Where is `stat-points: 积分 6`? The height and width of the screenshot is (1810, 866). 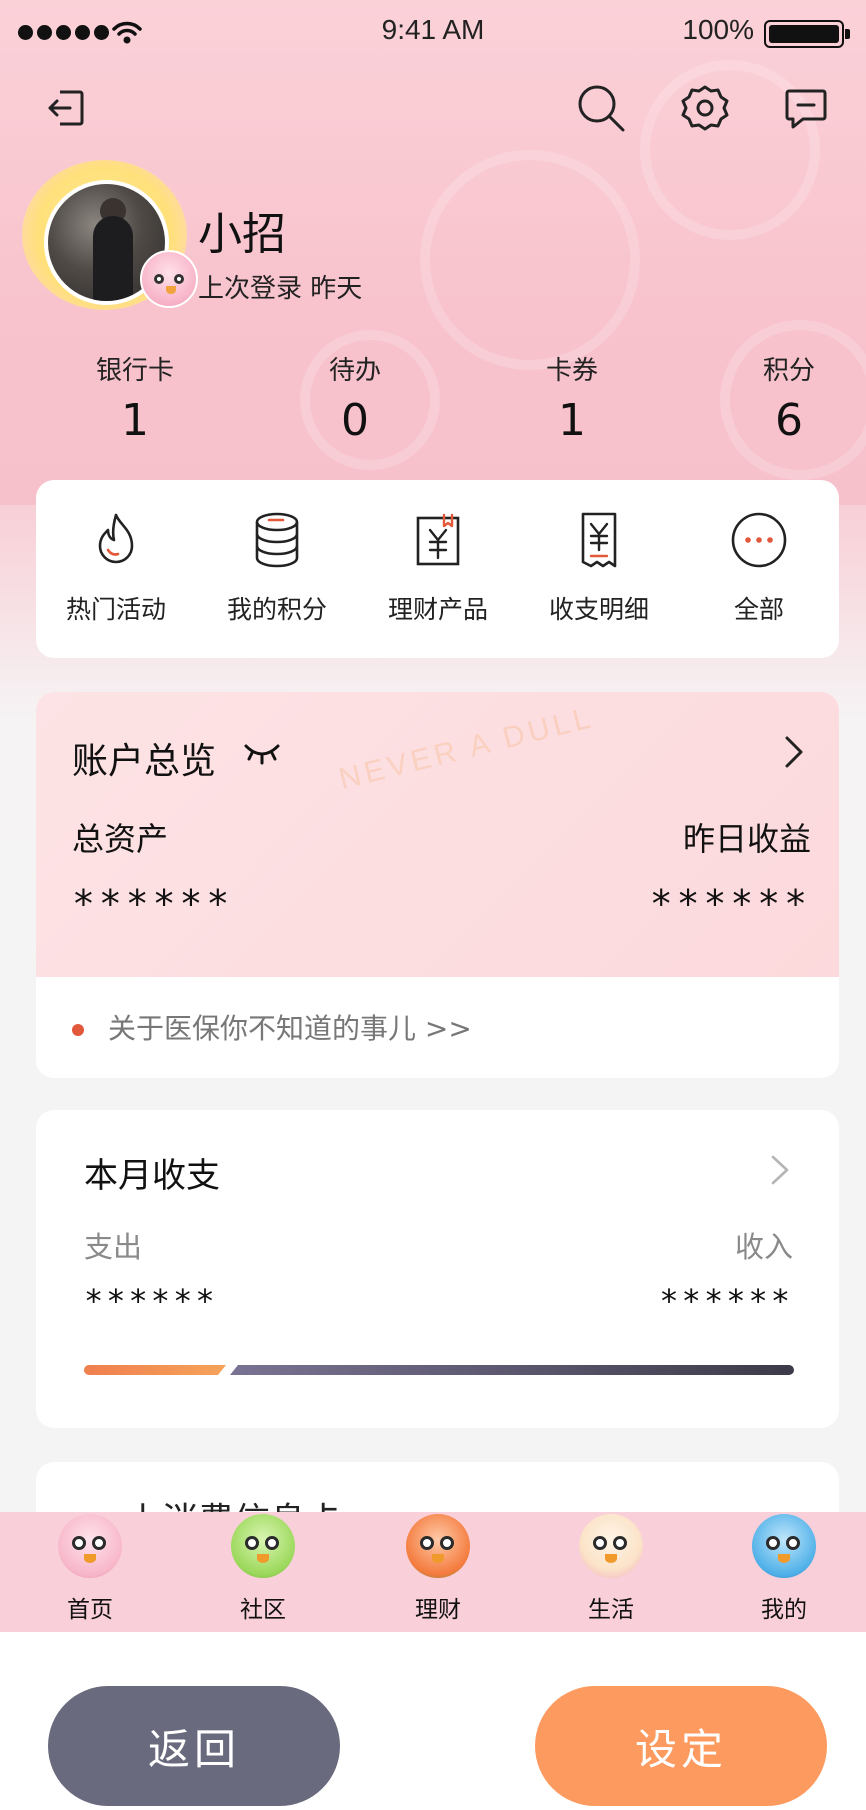
stat-points: 积分 6 is located at coordinates (789, 398).